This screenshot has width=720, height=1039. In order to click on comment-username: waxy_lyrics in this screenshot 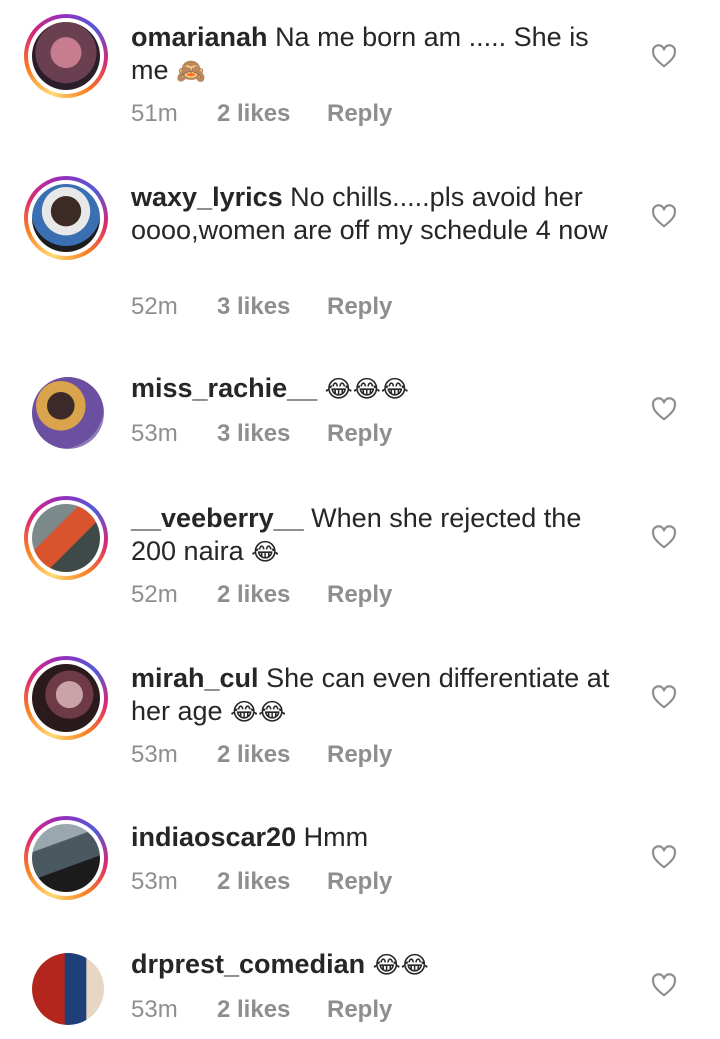, I will do `click(207, 197)`.